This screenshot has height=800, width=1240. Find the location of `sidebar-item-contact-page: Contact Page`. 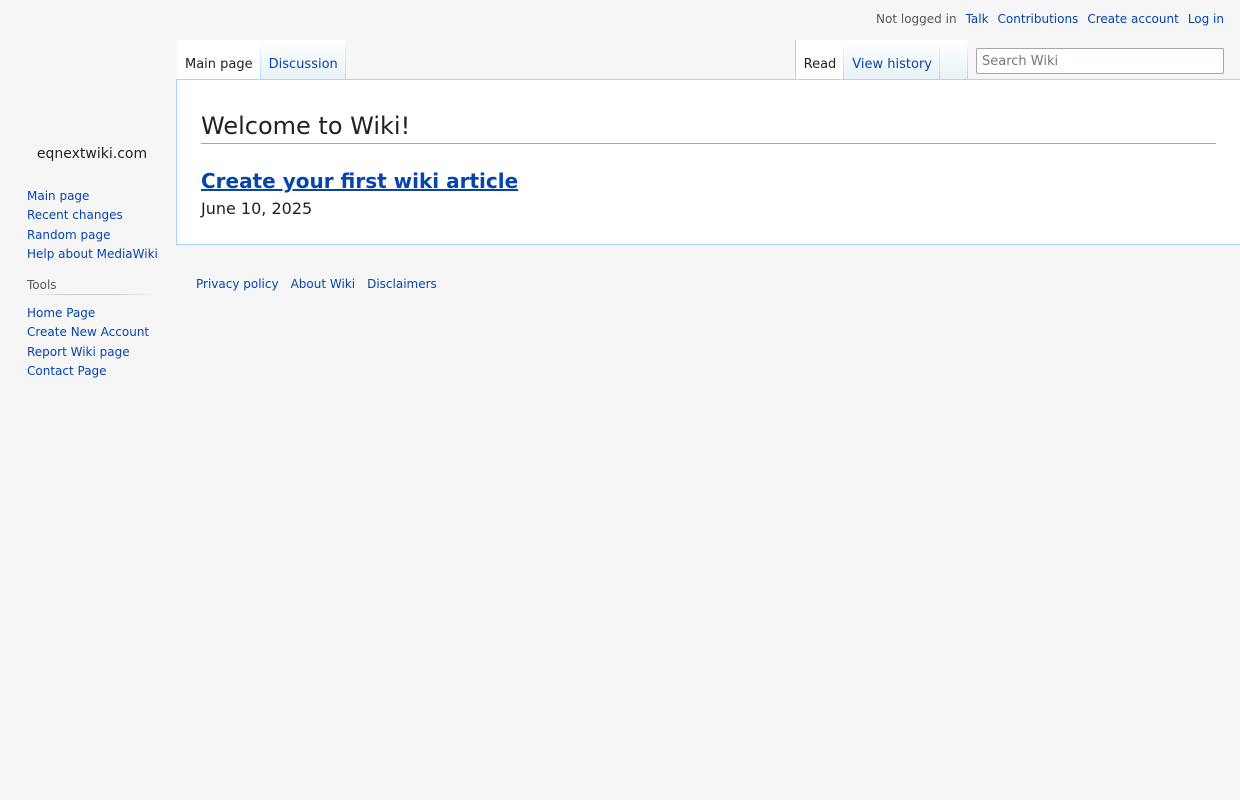

sidebar-item-contact-page: Contact Page is located at coordinates (67, 371).